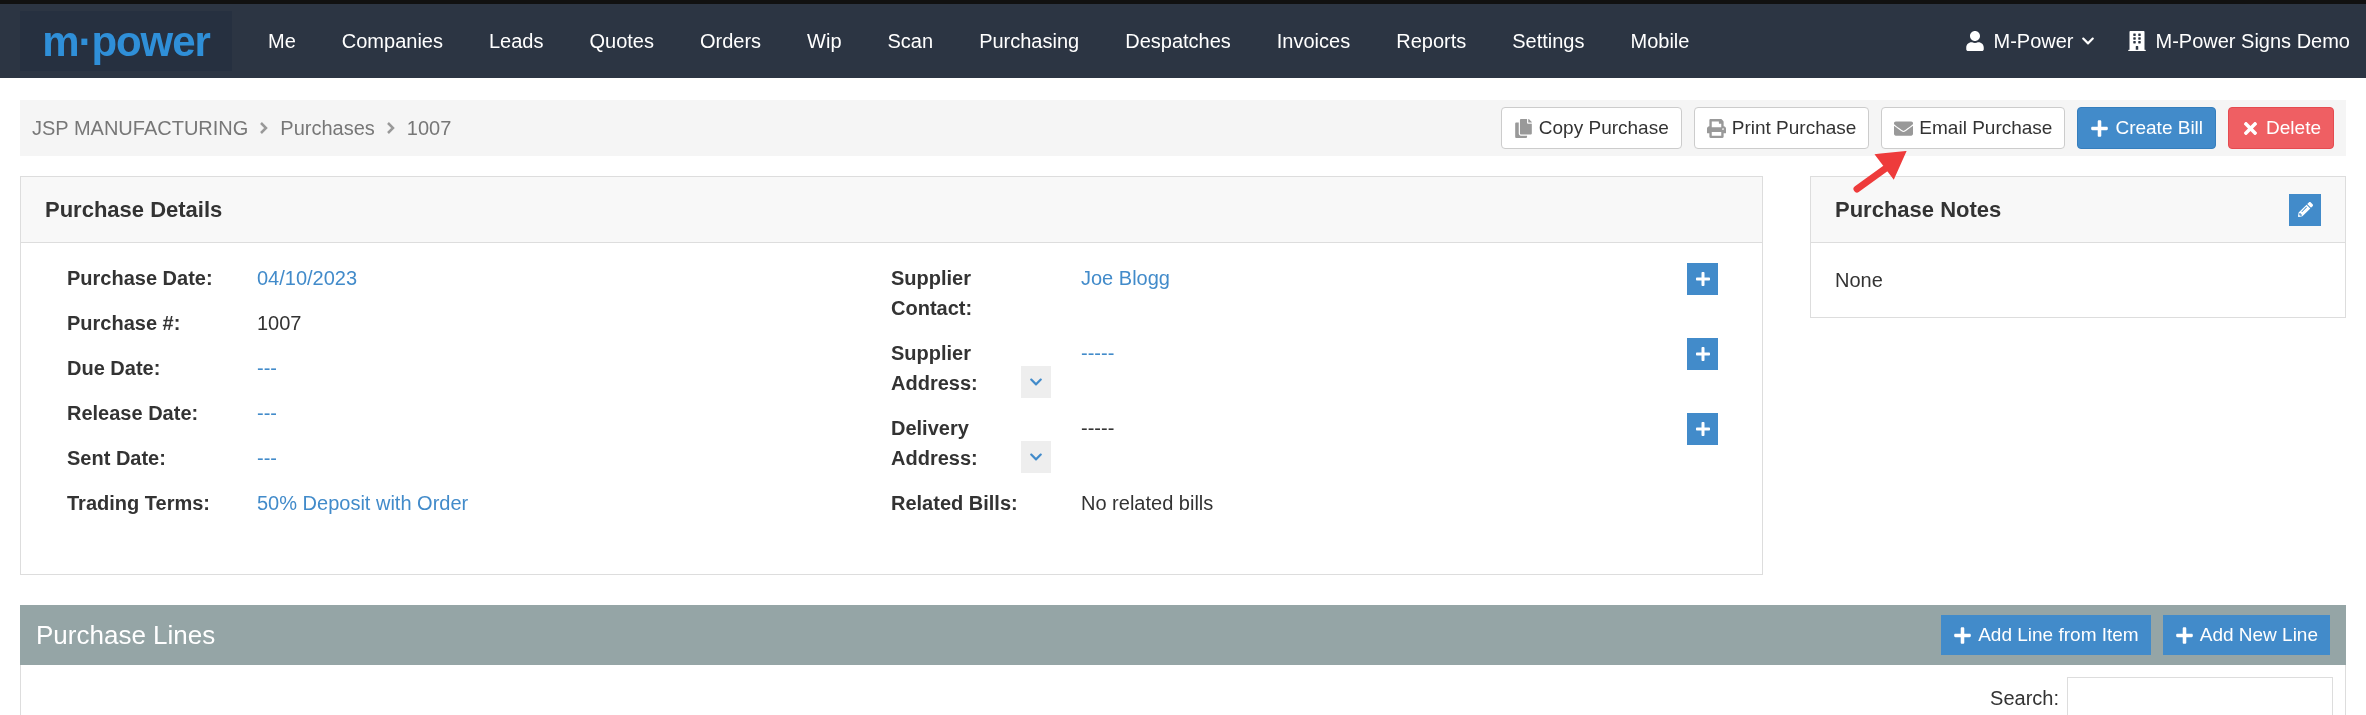 This screenshot has height=715, width=2366. What do you see at coordinates (126, 635) in the screenshot?
I see `section-title: Purchase Lines` at bounding box center [126, 635].